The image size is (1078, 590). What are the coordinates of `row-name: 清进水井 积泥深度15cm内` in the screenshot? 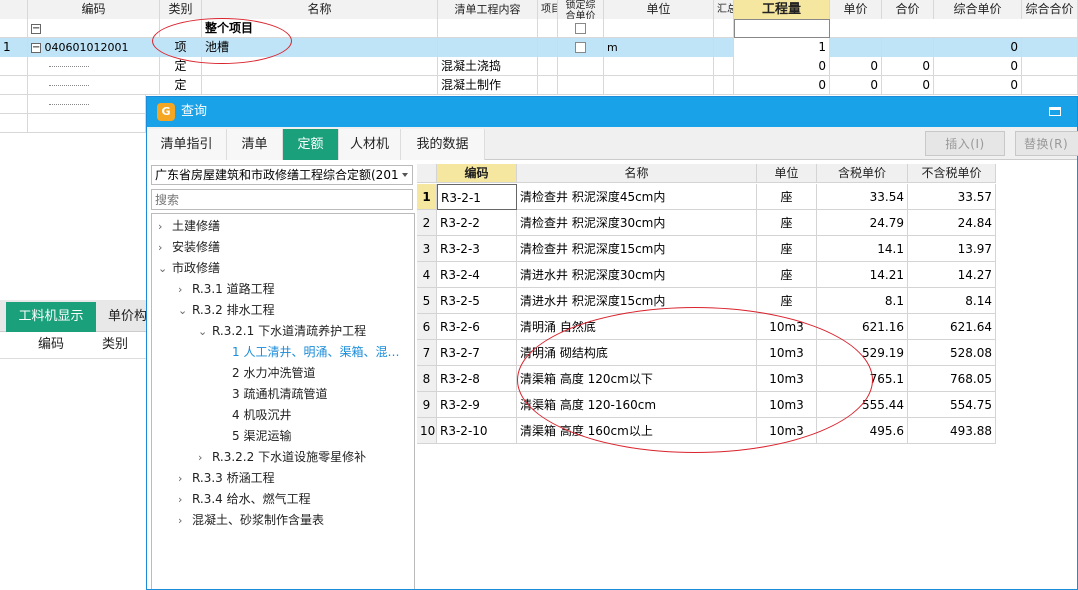 It's located at (637, 301).